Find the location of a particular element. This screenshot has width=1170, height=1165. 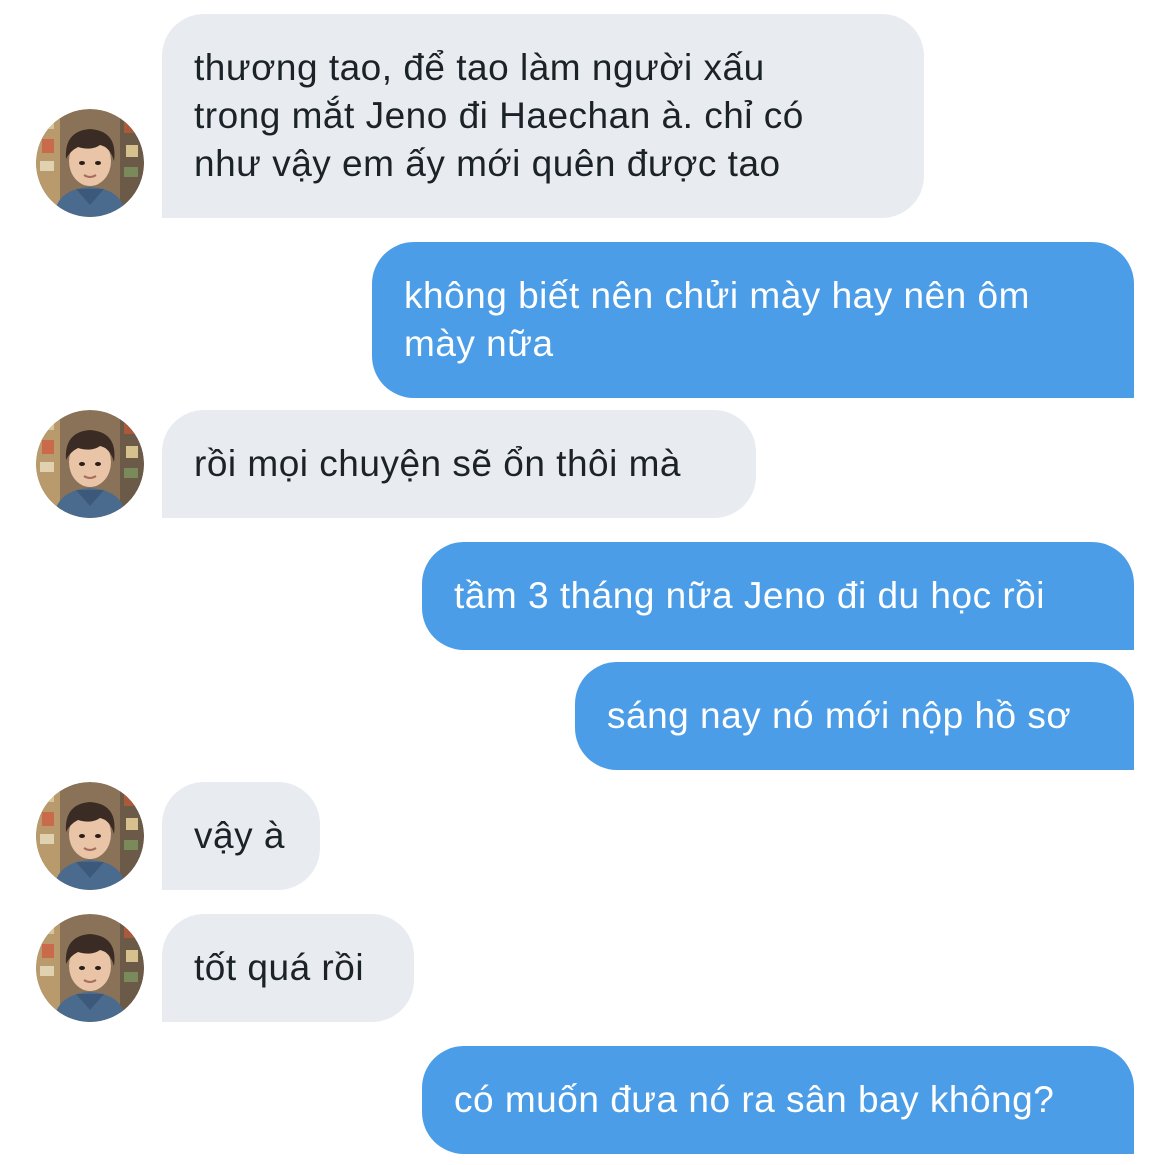

incoming-message-bubble: vậy à is located at coordinates (241, 836).